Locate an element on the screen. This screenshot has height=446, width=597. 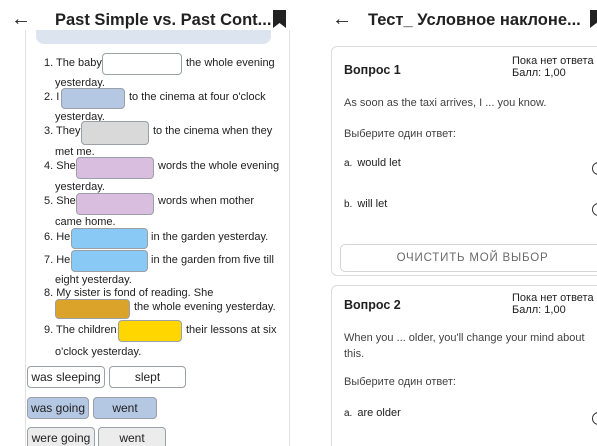
question-3-after: to the cinema when they is located at coordinates (213, 131).